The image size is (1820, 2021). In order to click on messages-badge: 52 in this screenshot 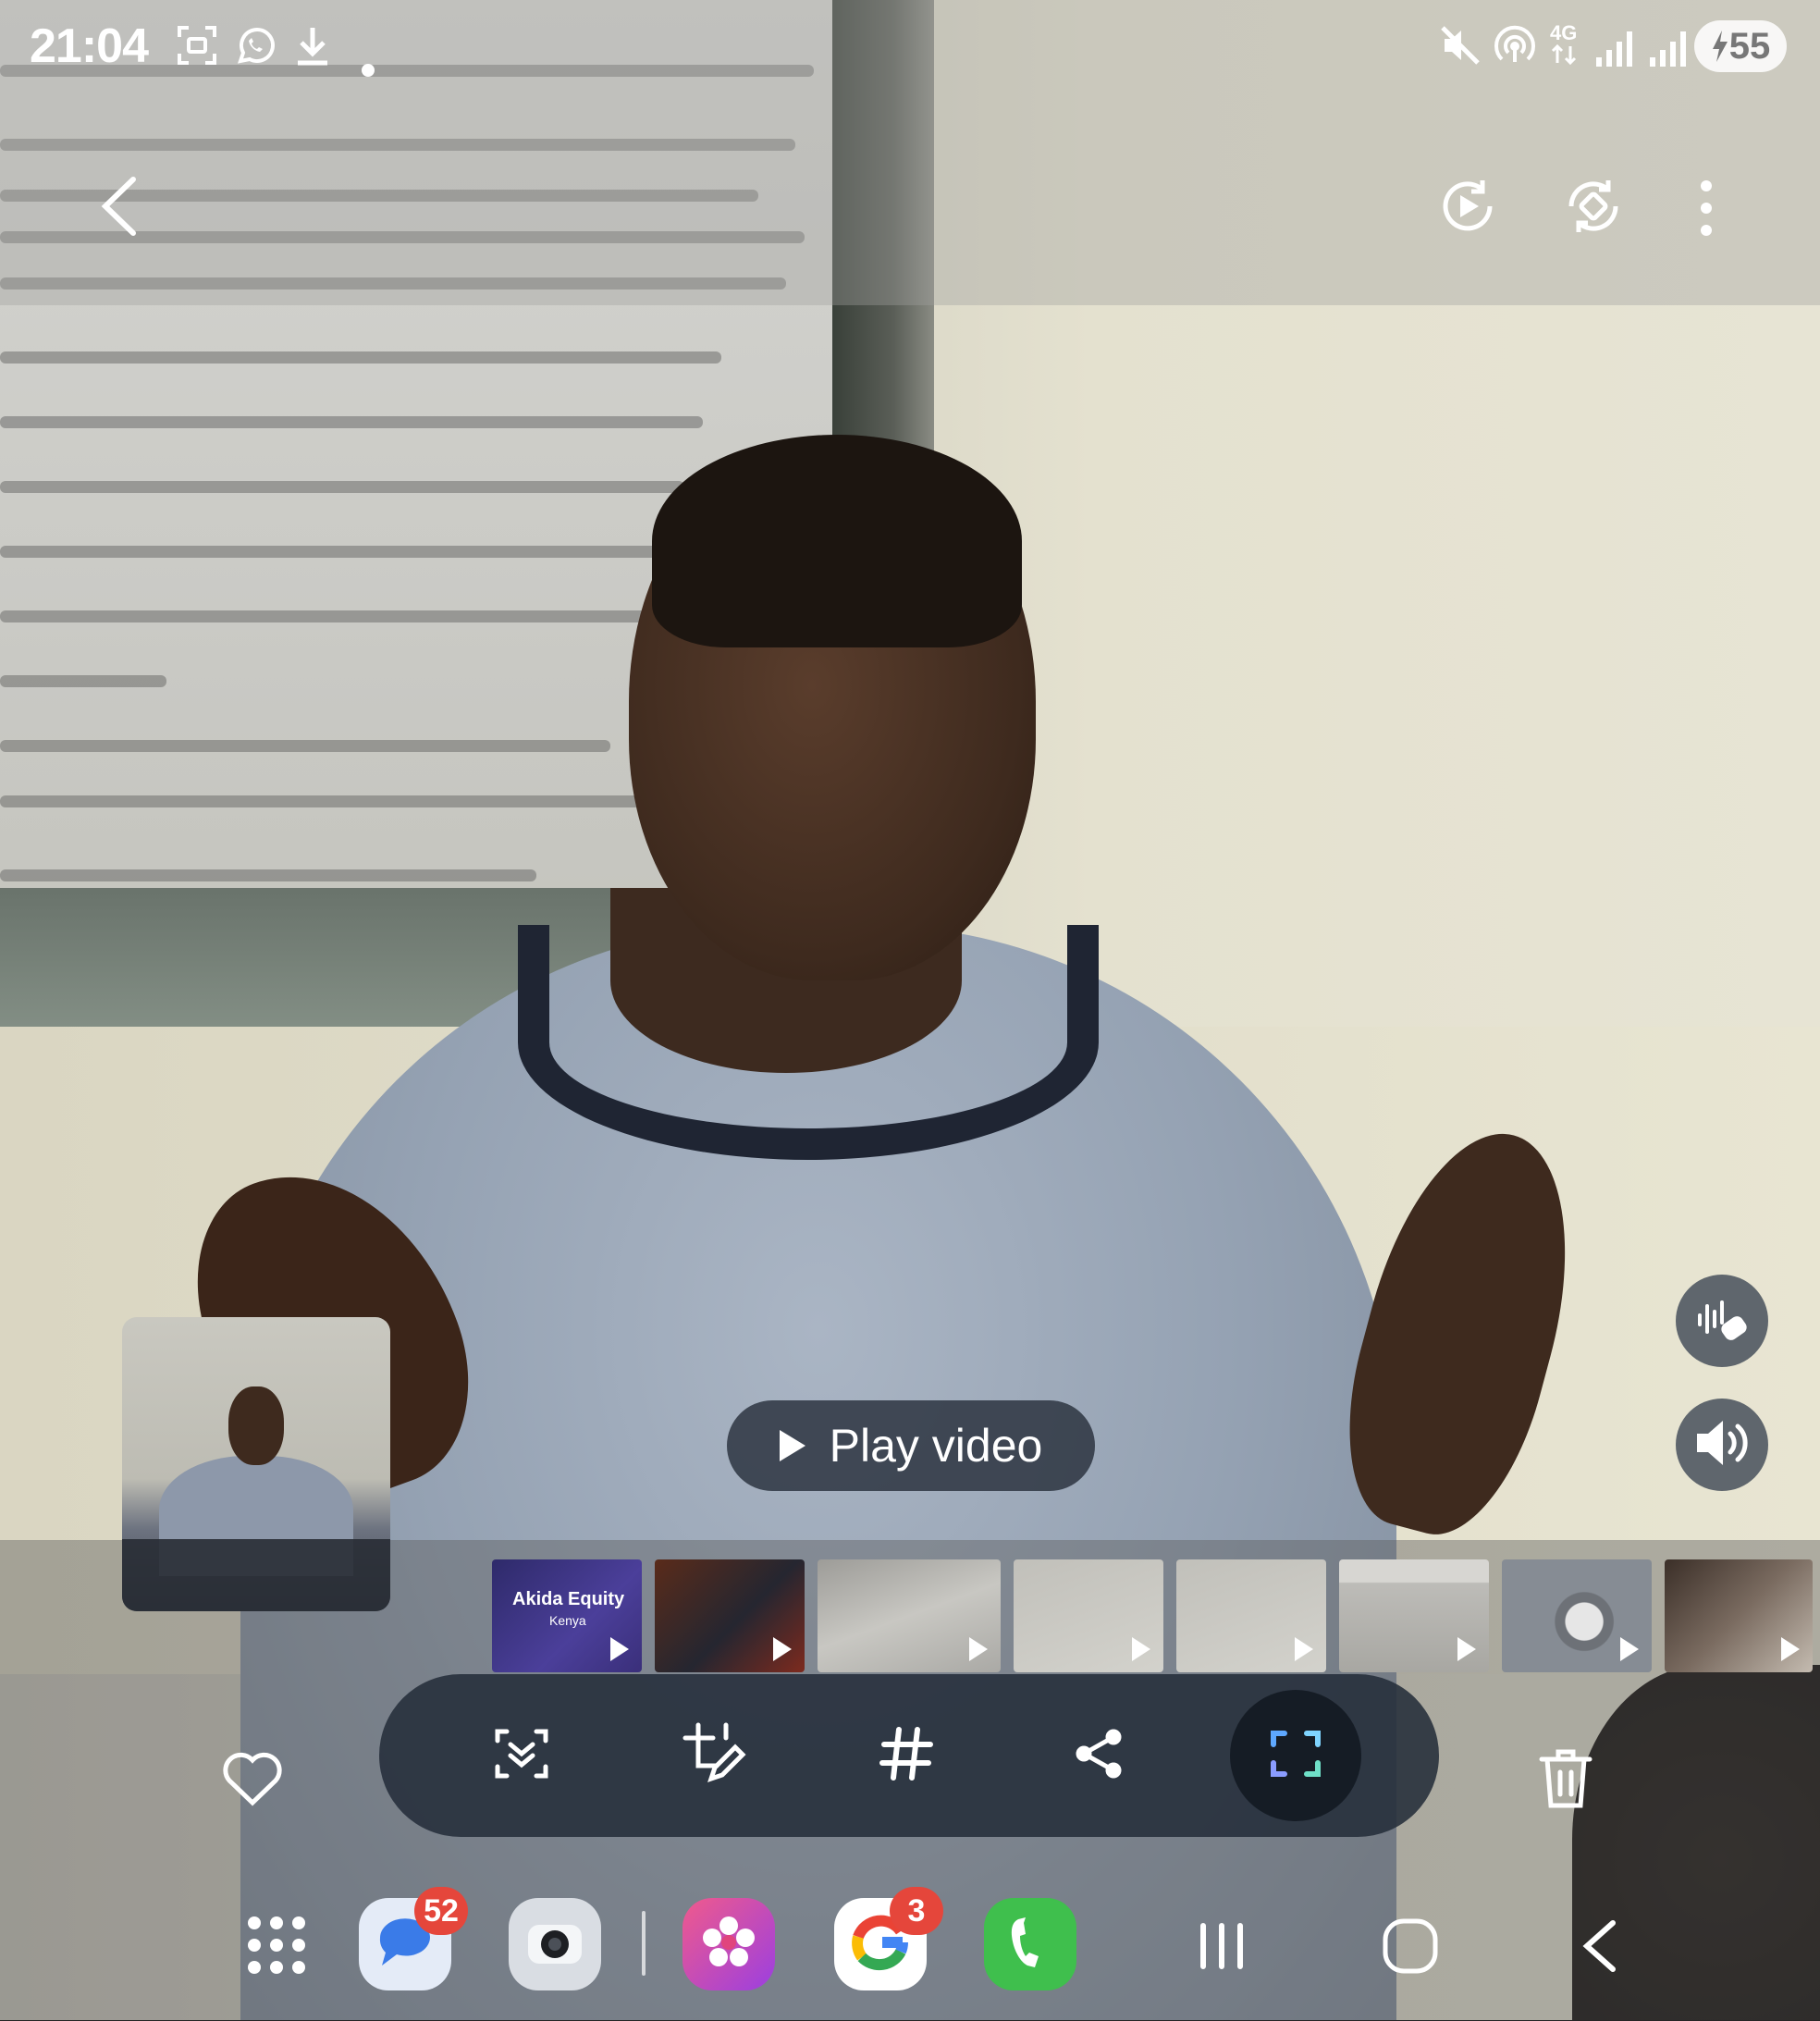, I will do `click(441, 1911)`.